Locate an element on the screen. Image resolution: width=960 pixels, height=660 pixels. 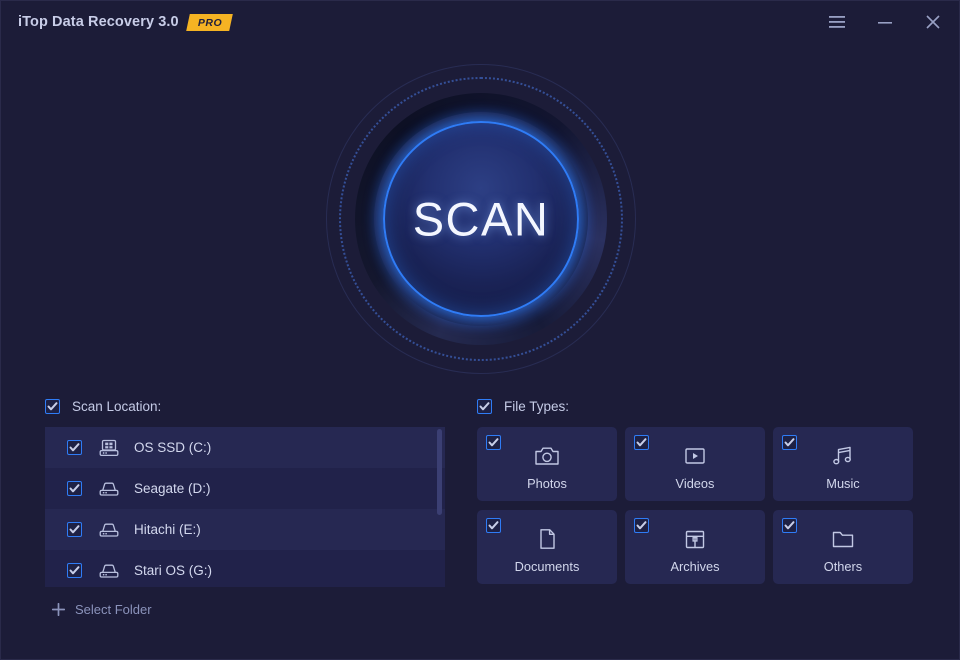
video-icon is located at coordinates (695, 458).